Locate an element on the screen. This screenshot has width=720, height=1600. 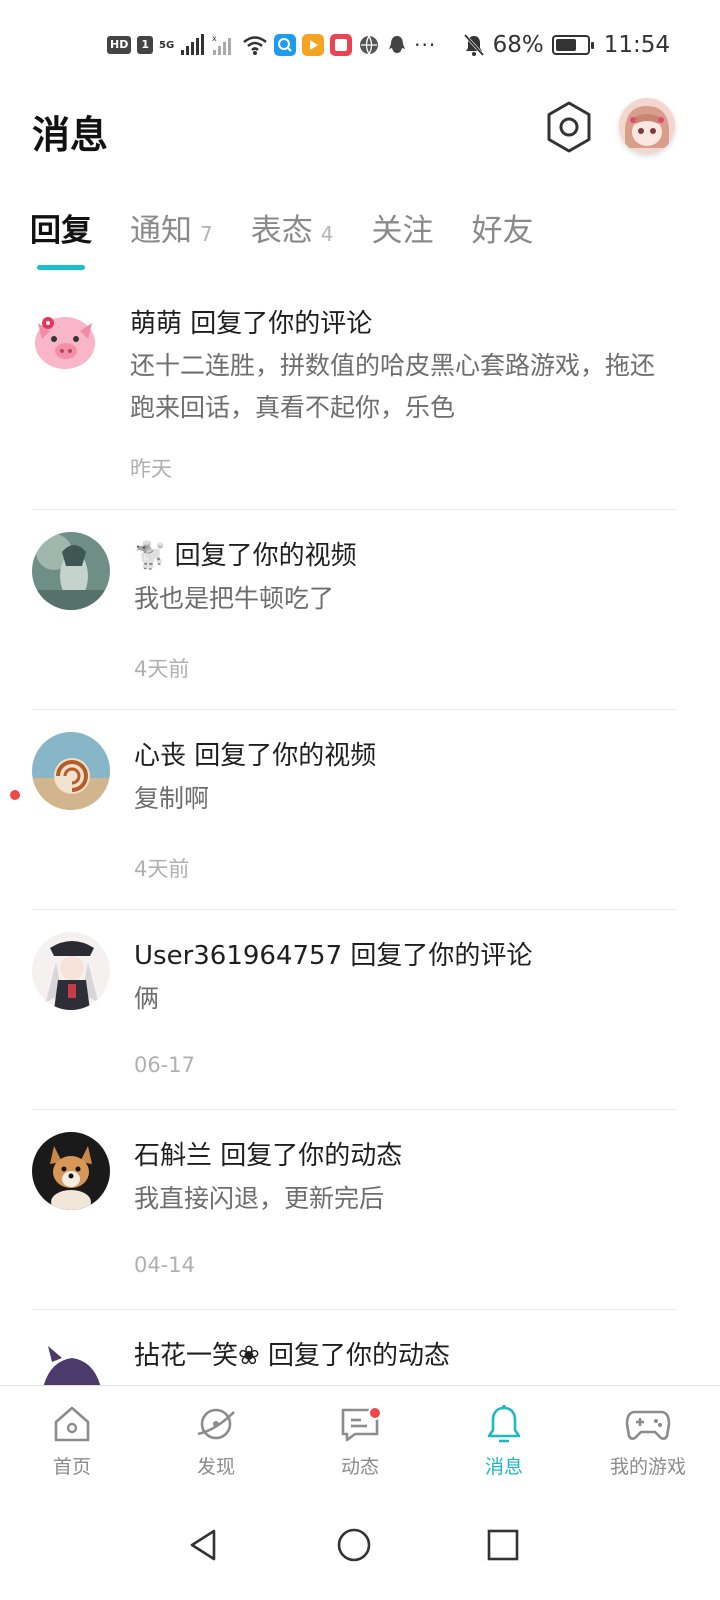
anime-girl-avatar-image is located at coordinates (647, 126).